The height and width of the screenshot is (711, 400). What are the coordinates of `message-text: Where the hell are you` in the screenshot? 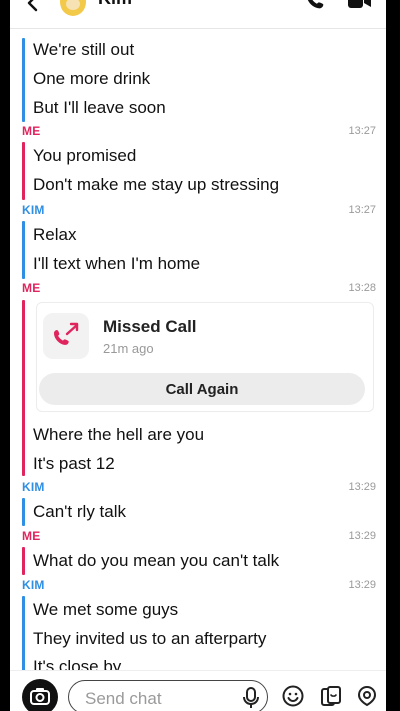 It's located at (119, 434).